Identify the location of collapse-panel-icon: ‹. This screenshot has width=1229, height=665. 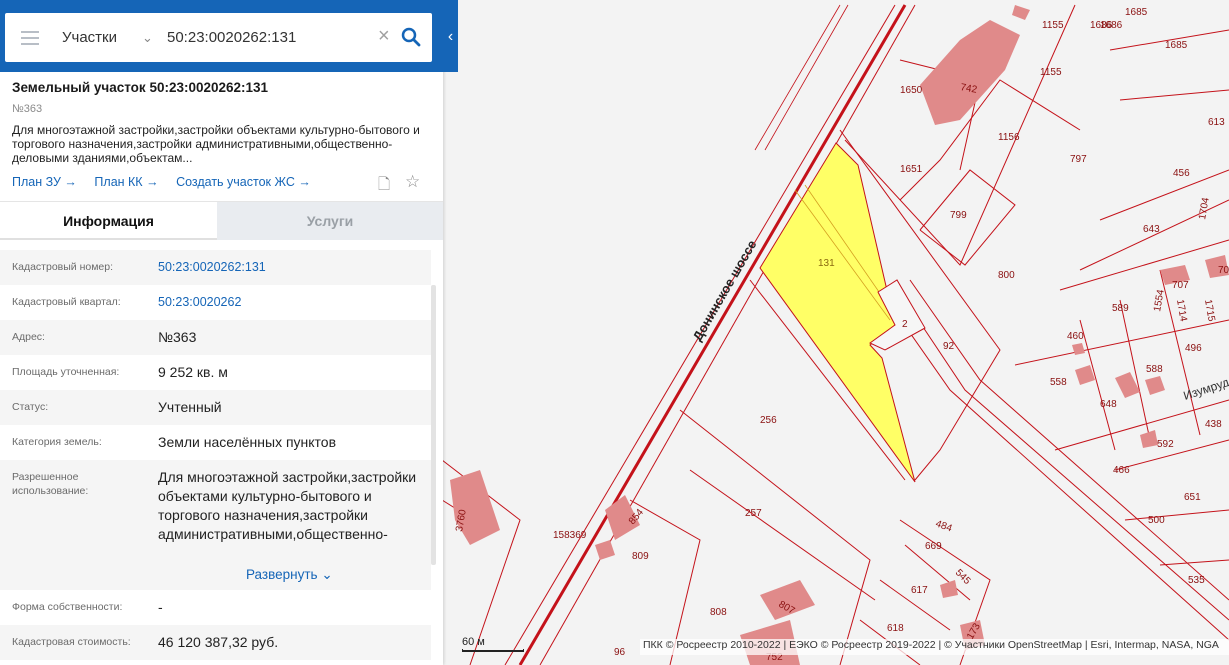
(450, 37).